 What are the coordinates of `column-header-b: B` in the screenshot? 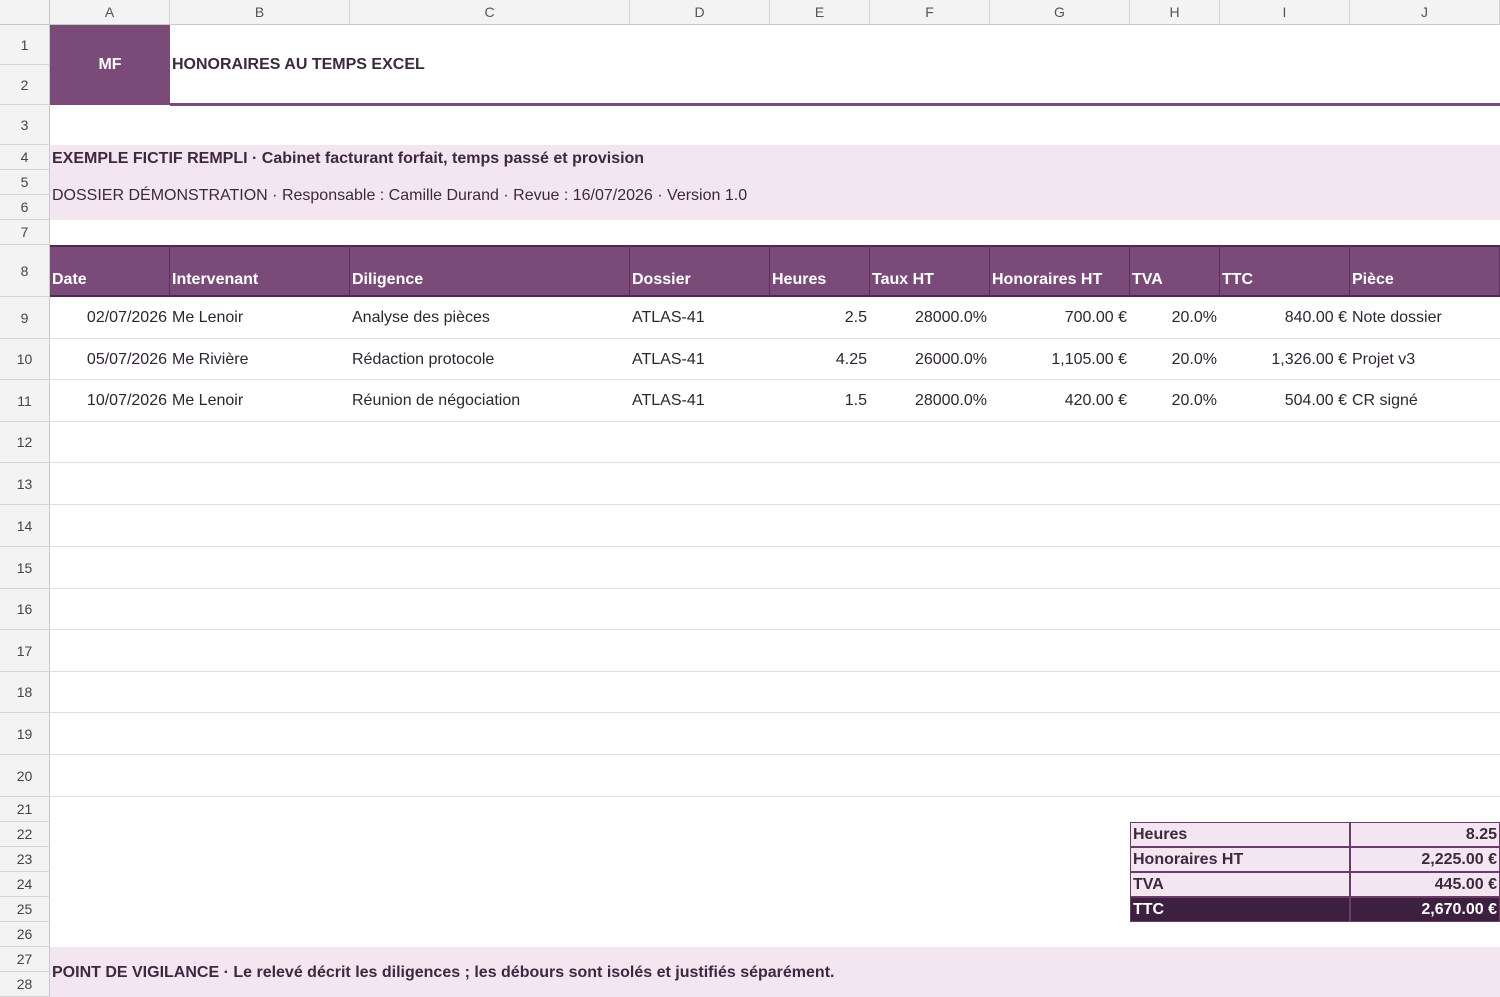 It's located at (260, 12).